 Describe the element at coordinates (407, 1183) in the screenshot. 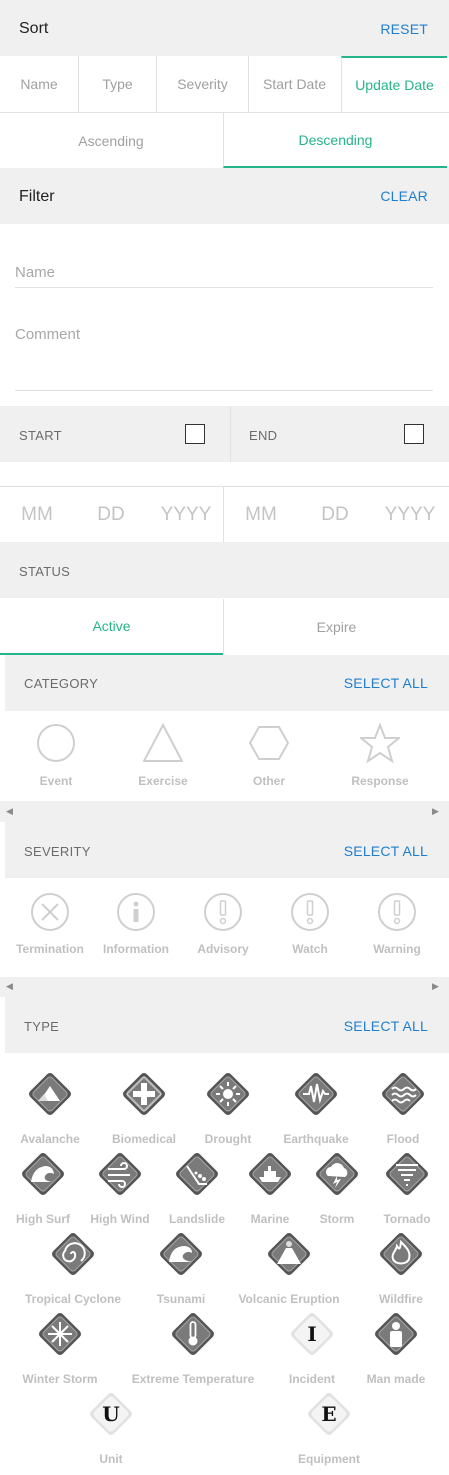

I see `type-item-tornado` at that location.